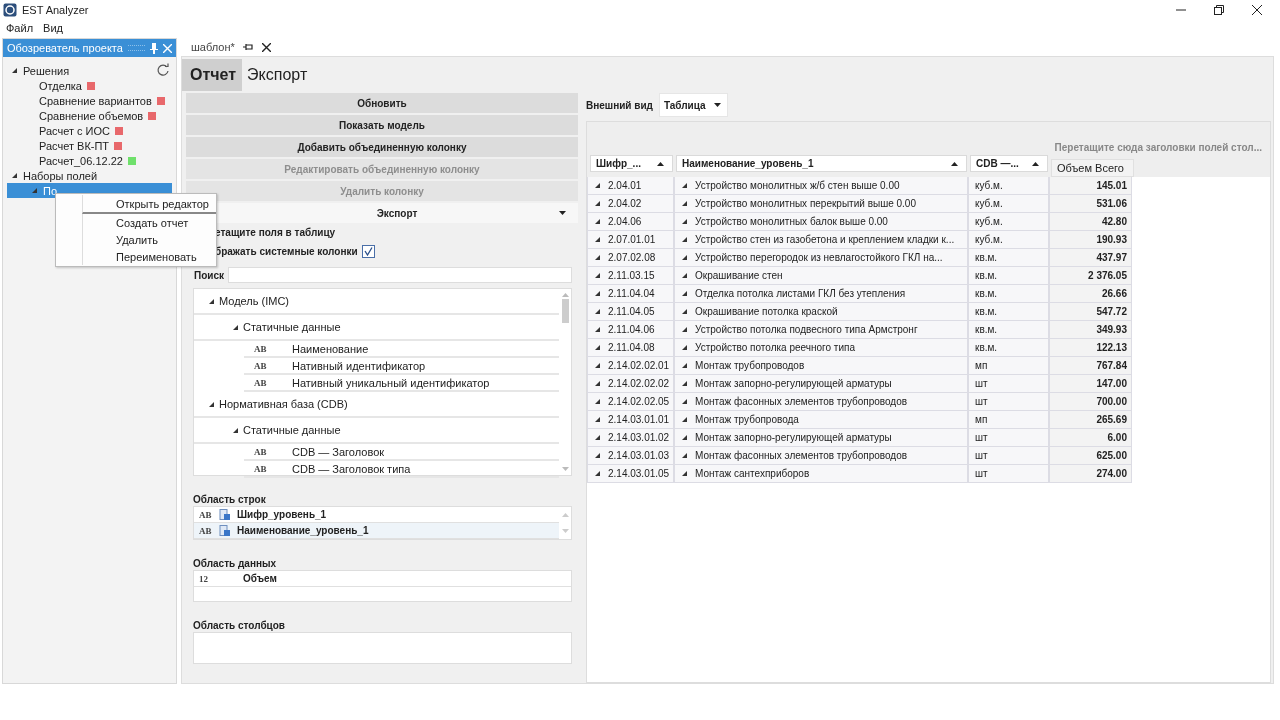 The height and width of the screenshot is (720, 1280). What do you see at coordinates (81, 160) in the screenshot?
I see `tree-item: Расчет_06.12.22` at bounding box center [81, 160].